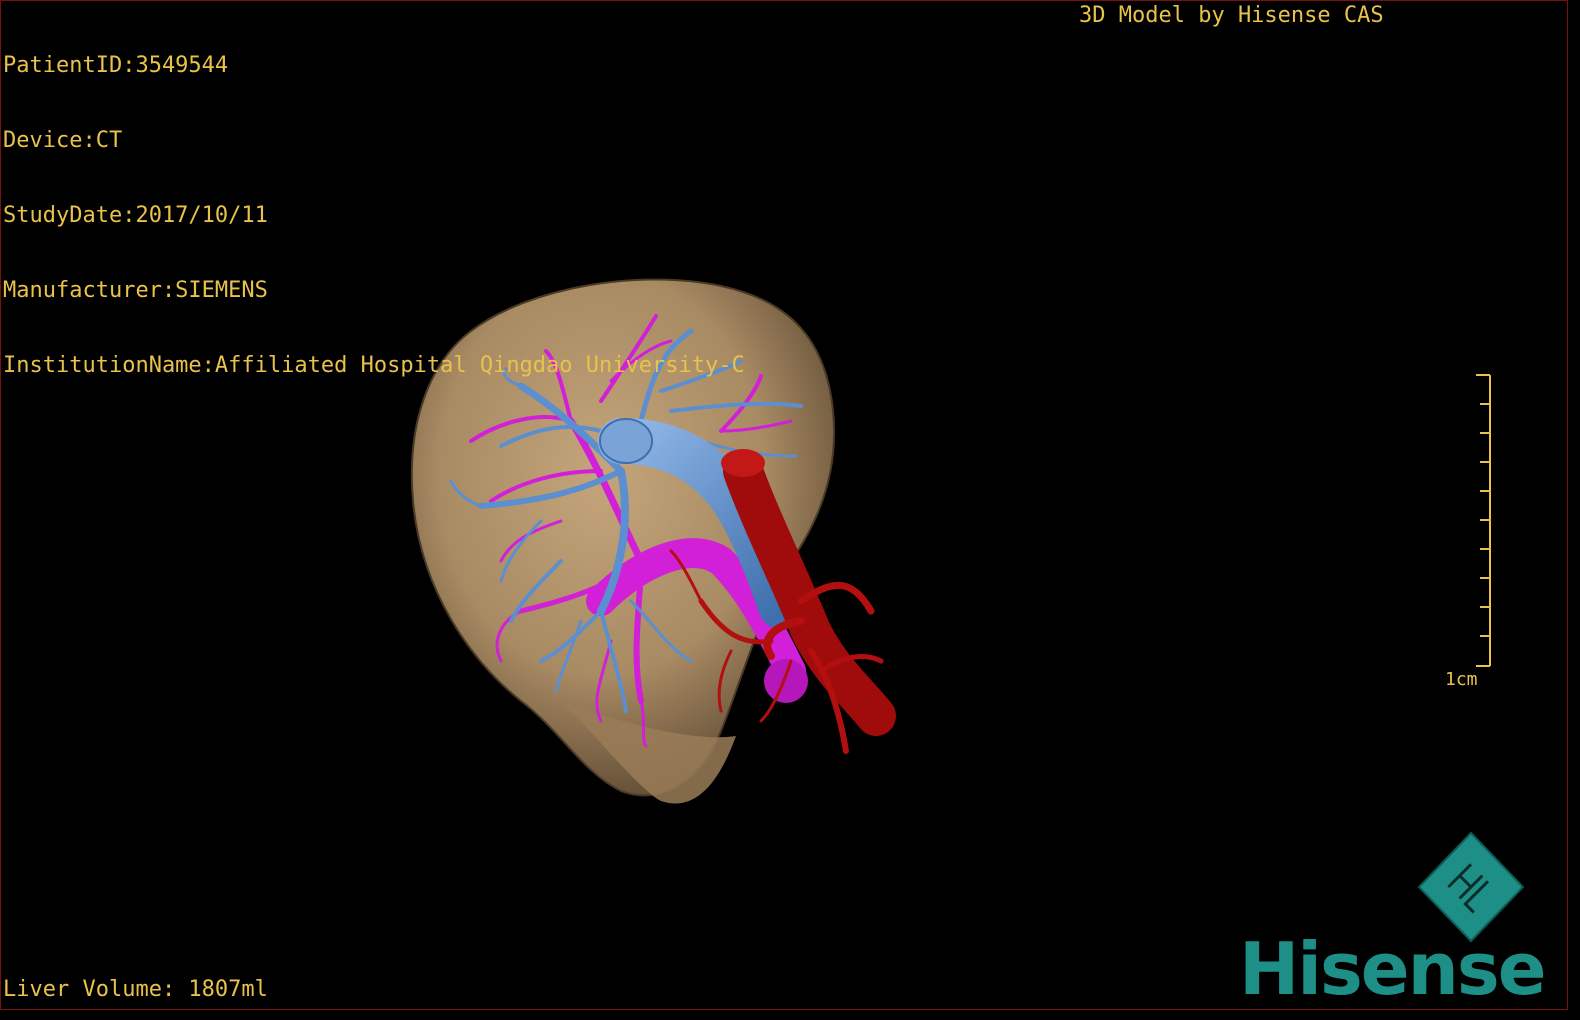 The width and height of the screenshot is (1580, 1020). What do you see at coordinates (1393, 968) in the screenshot?
I see `hisense-logo-text: Hisense` at bounding box center [1393, 968].